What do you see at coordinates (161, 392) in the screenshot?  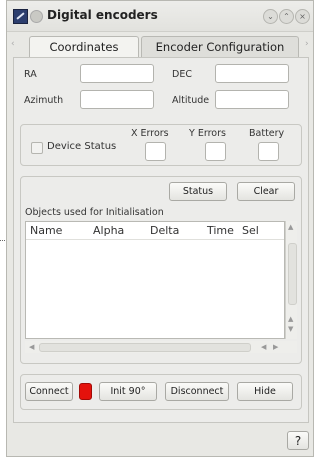 I see `connection-group: Connect Init 90° Disconnect Hide` at bounding box center [161, 392].